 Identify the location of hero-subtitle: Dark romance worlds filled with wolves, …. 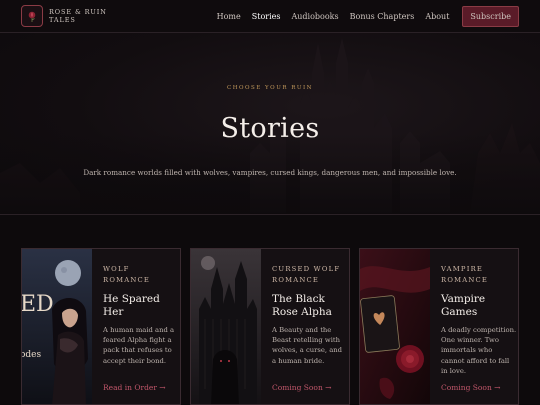
(270, 172).